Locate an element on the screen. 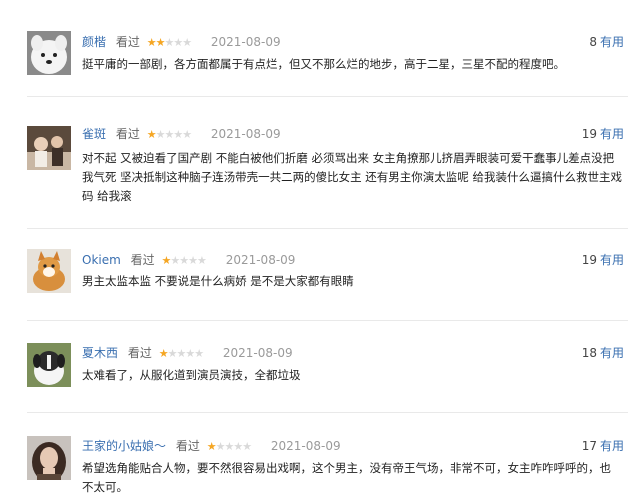  username-link: Okiem is located at coordinates (101, 260).